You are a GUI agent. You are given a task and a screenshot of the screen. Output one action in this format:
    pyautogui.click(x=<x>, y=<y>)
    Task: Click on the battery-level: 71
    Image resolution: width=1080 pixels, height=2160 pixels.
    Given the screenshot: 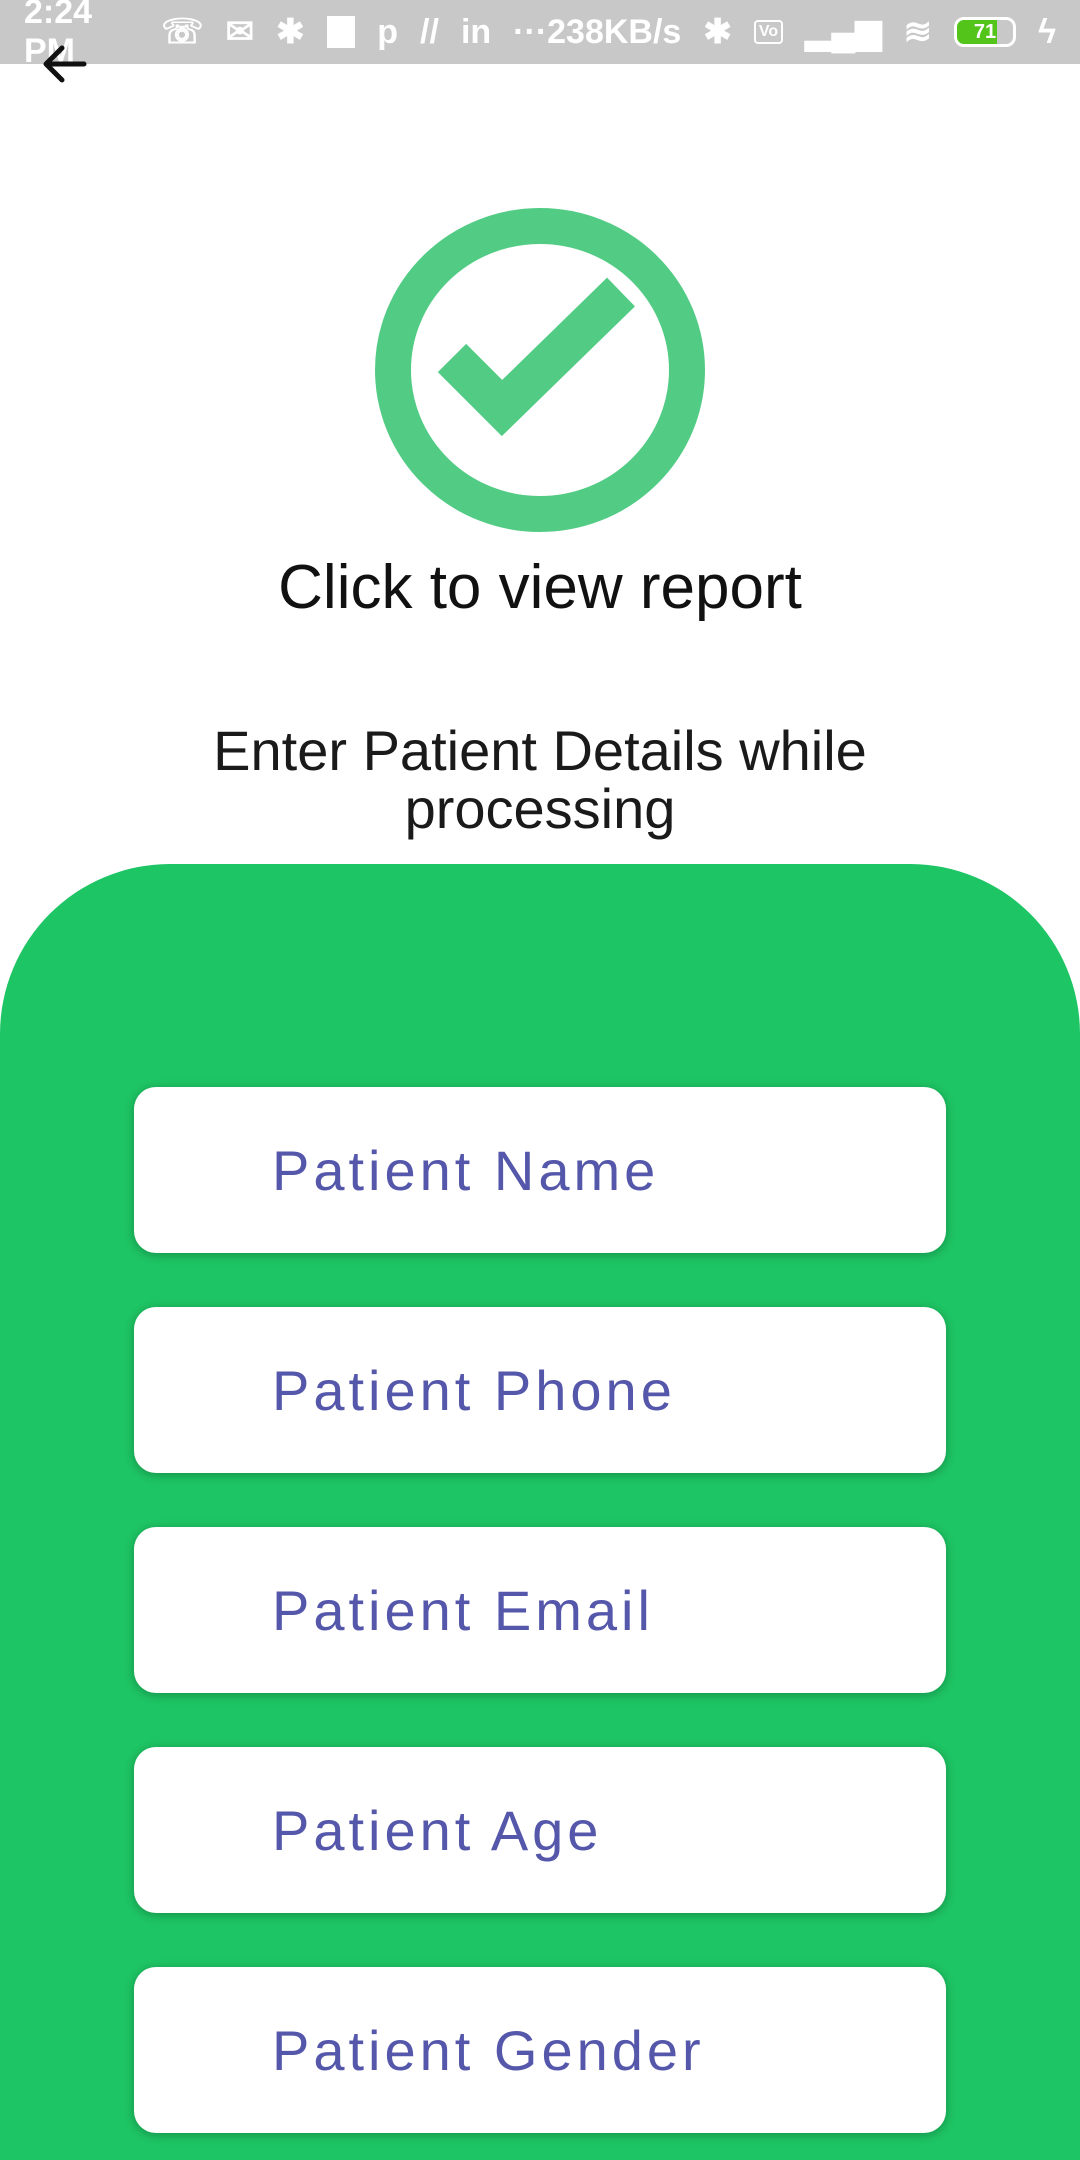 What is the action you would take?
    pyautogui.click(x=985, y=31)
    